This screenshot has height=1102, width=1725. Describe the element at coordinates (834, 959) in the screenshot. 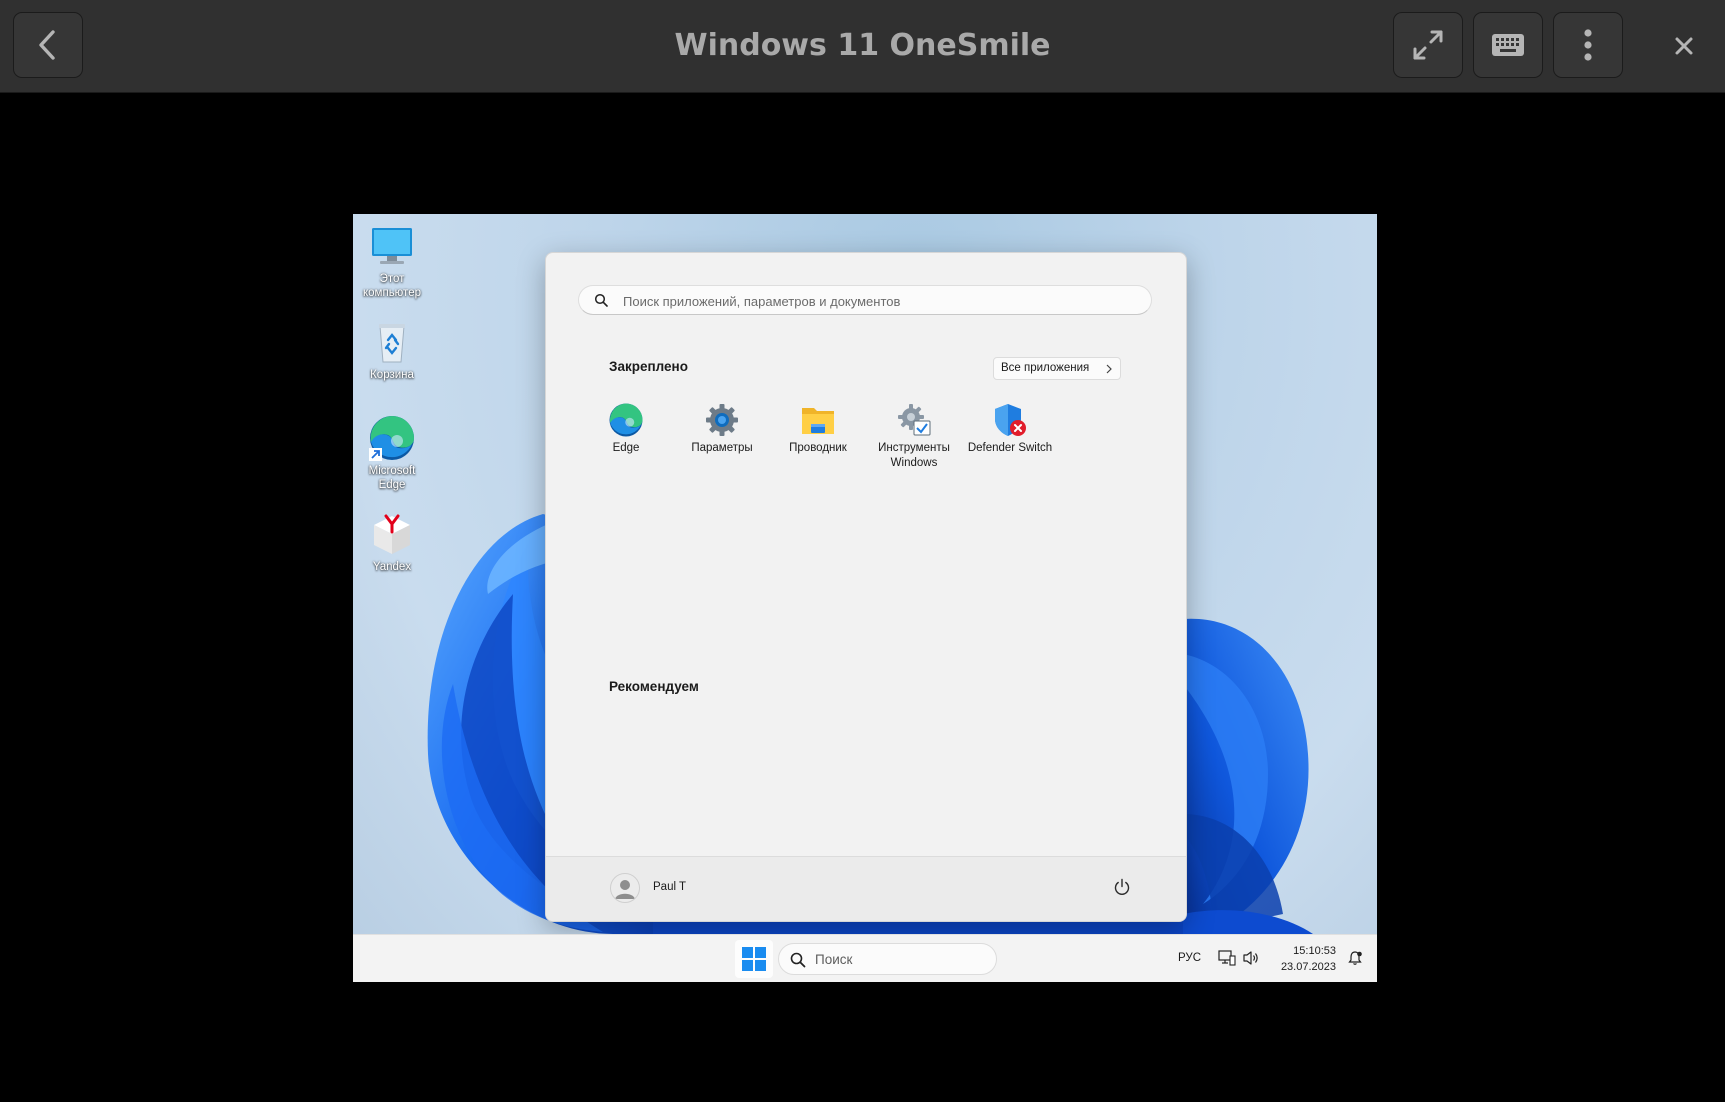

I see `taskbar-search-label: Поиск` at that location.